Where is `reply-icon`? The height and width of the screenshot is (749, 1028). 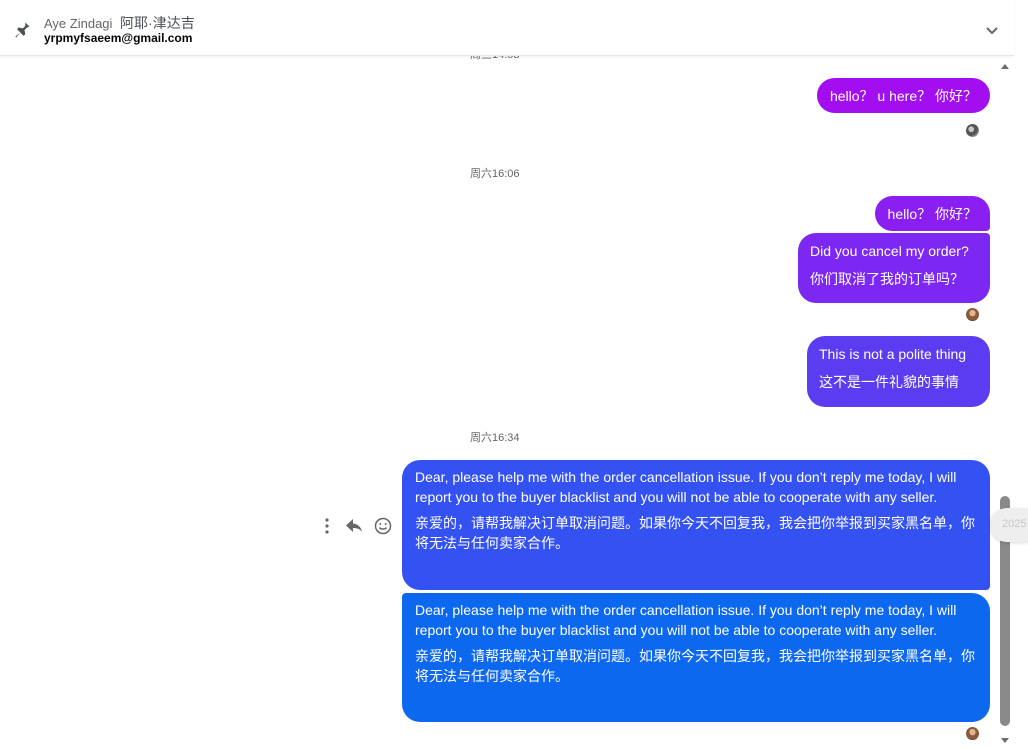 reply-icon is located at coordinates (354, 526).